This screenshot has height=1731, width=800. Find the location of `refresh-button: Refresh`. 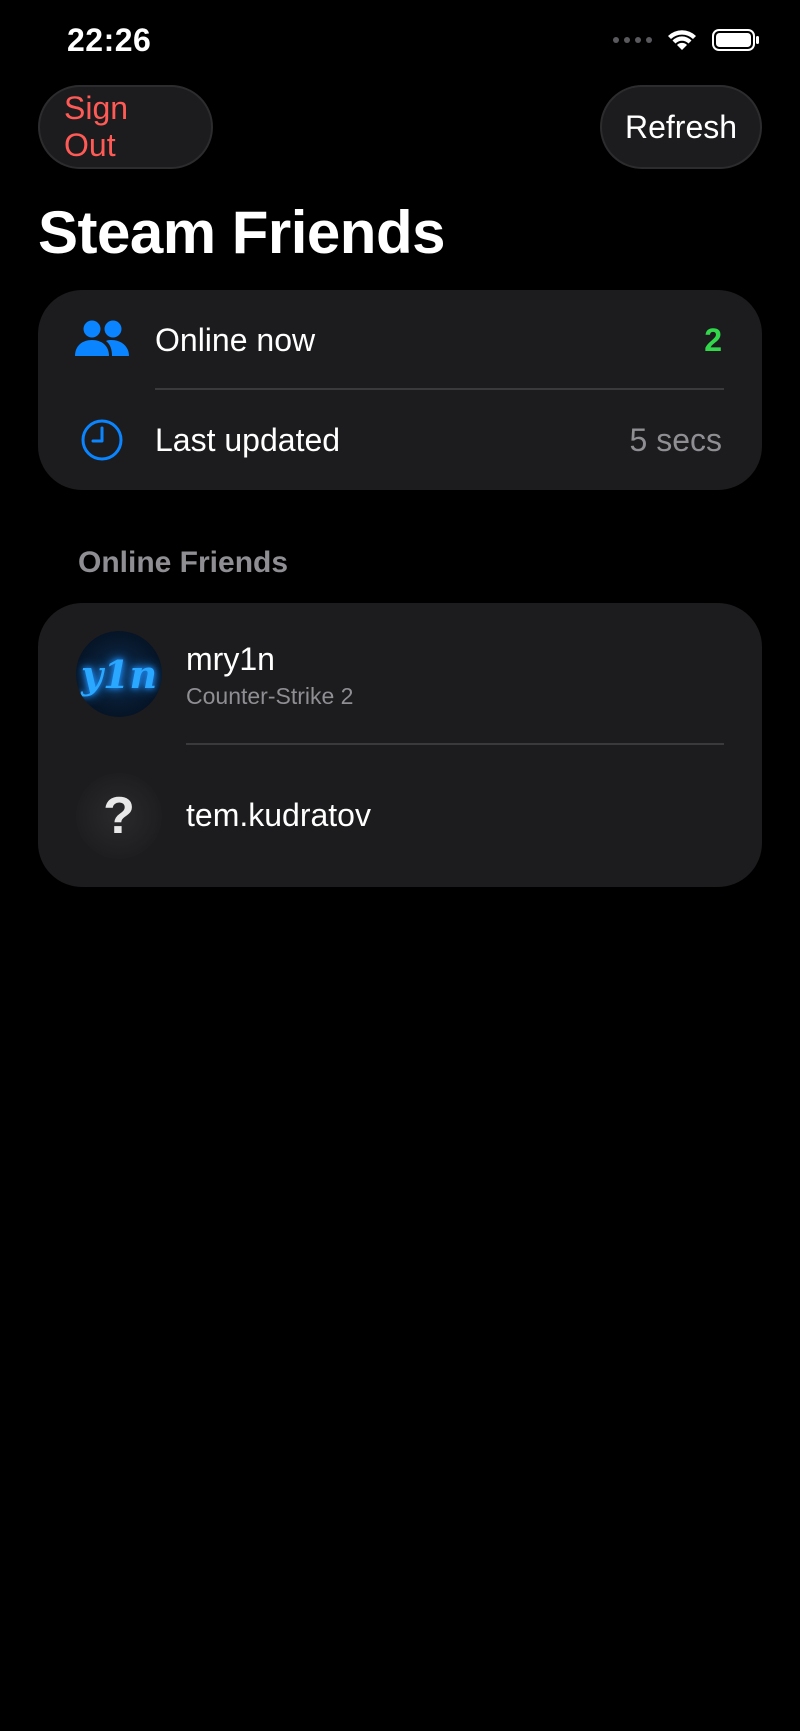

refresh-button: Refresh is located at coordinates (681, 127).